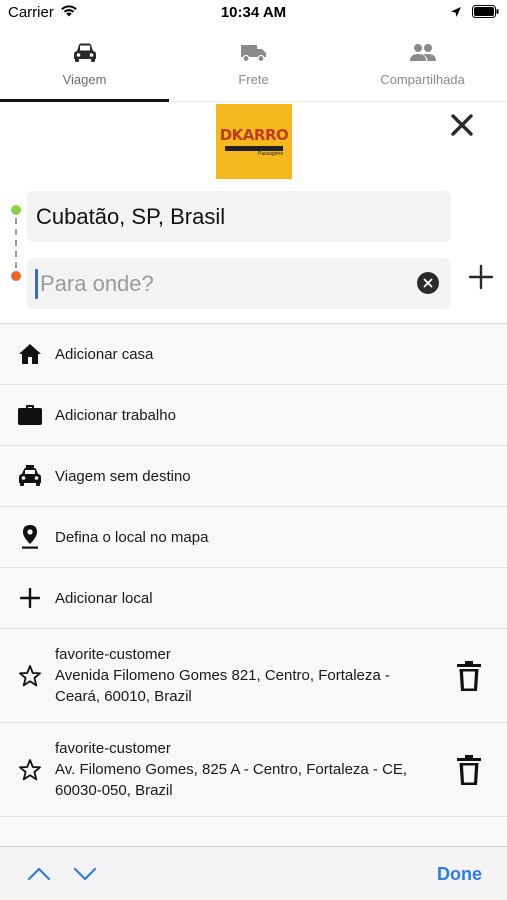  I want to click on destination-dot, so click(16, 276).